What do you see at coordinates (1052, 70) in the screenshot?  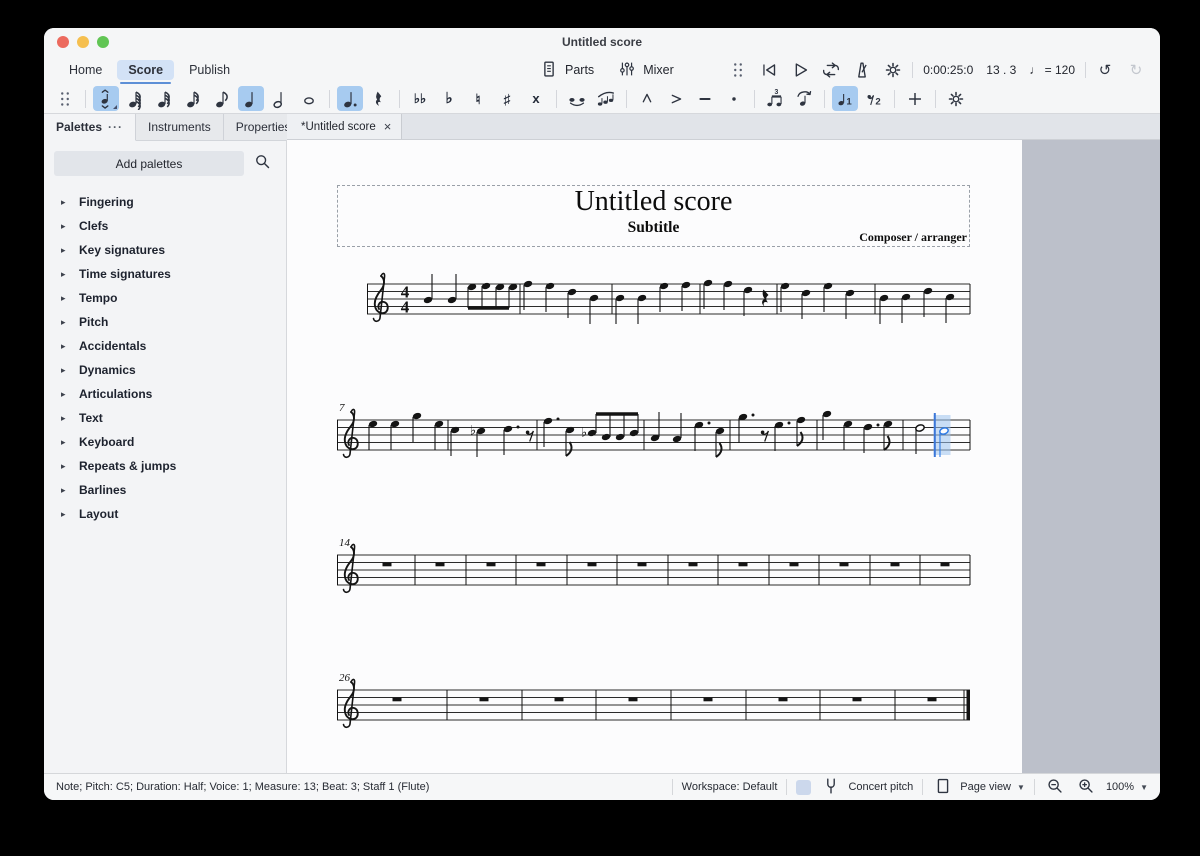 I see `tempo-display: ♩ = 120` at bounding box center [1052, 70].